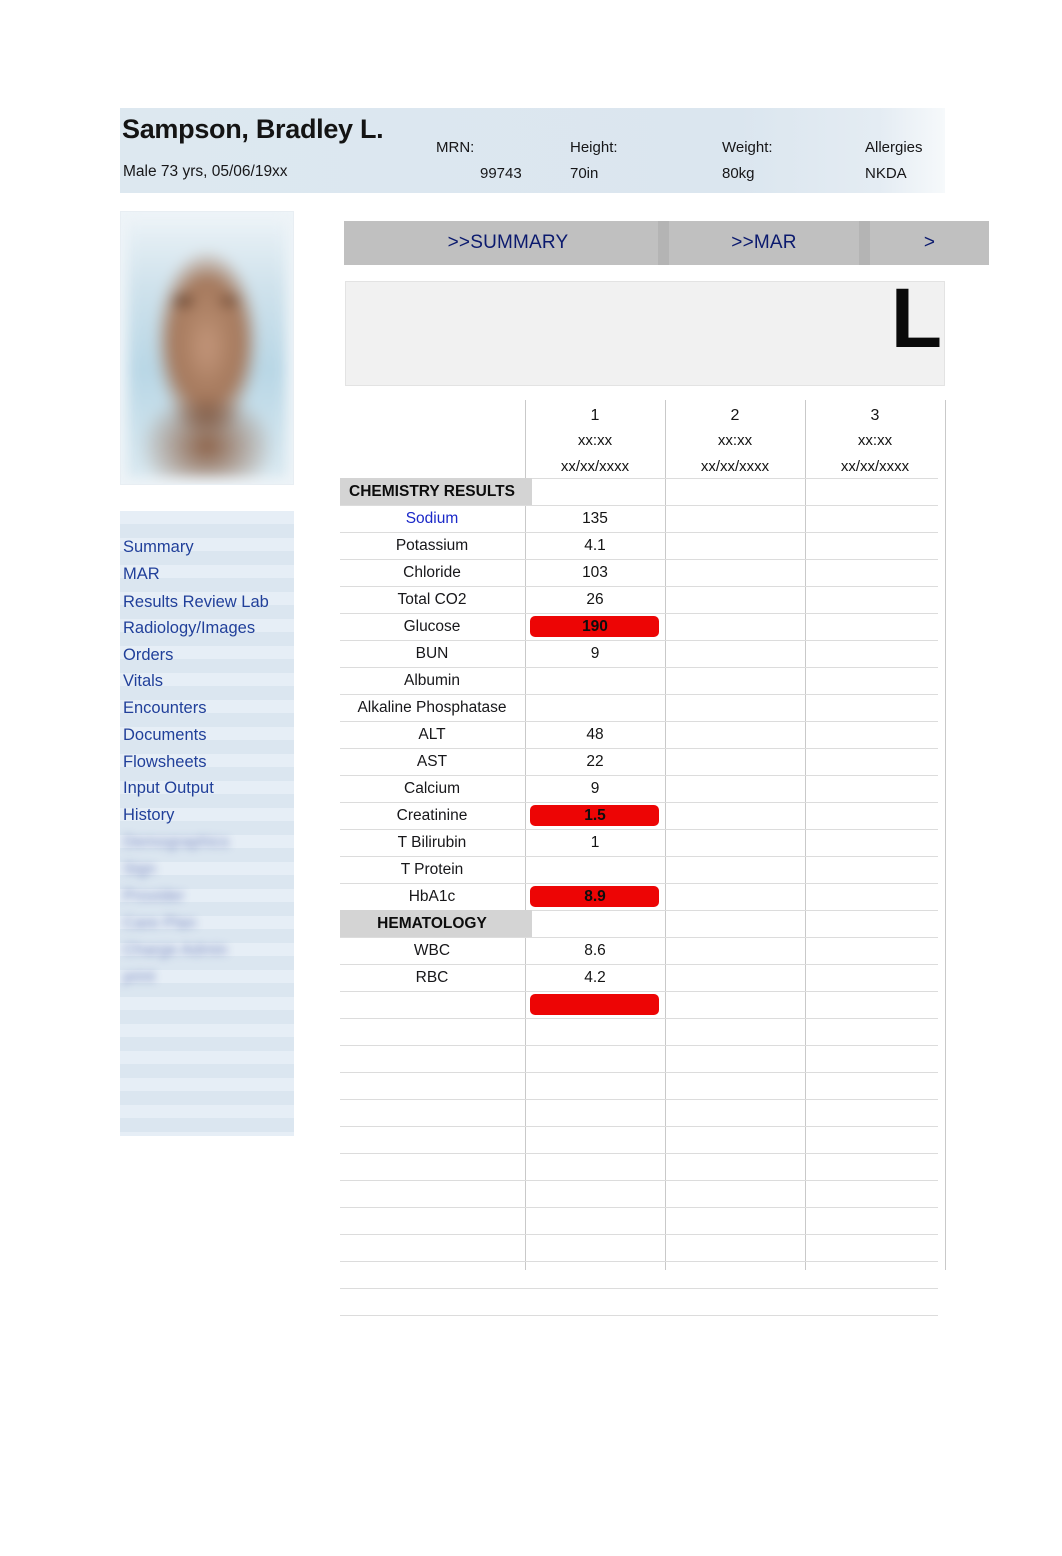  Describe the element at coordinates (432, 950) in the screenshot. I see `lab-row-label: WBC` at that location.